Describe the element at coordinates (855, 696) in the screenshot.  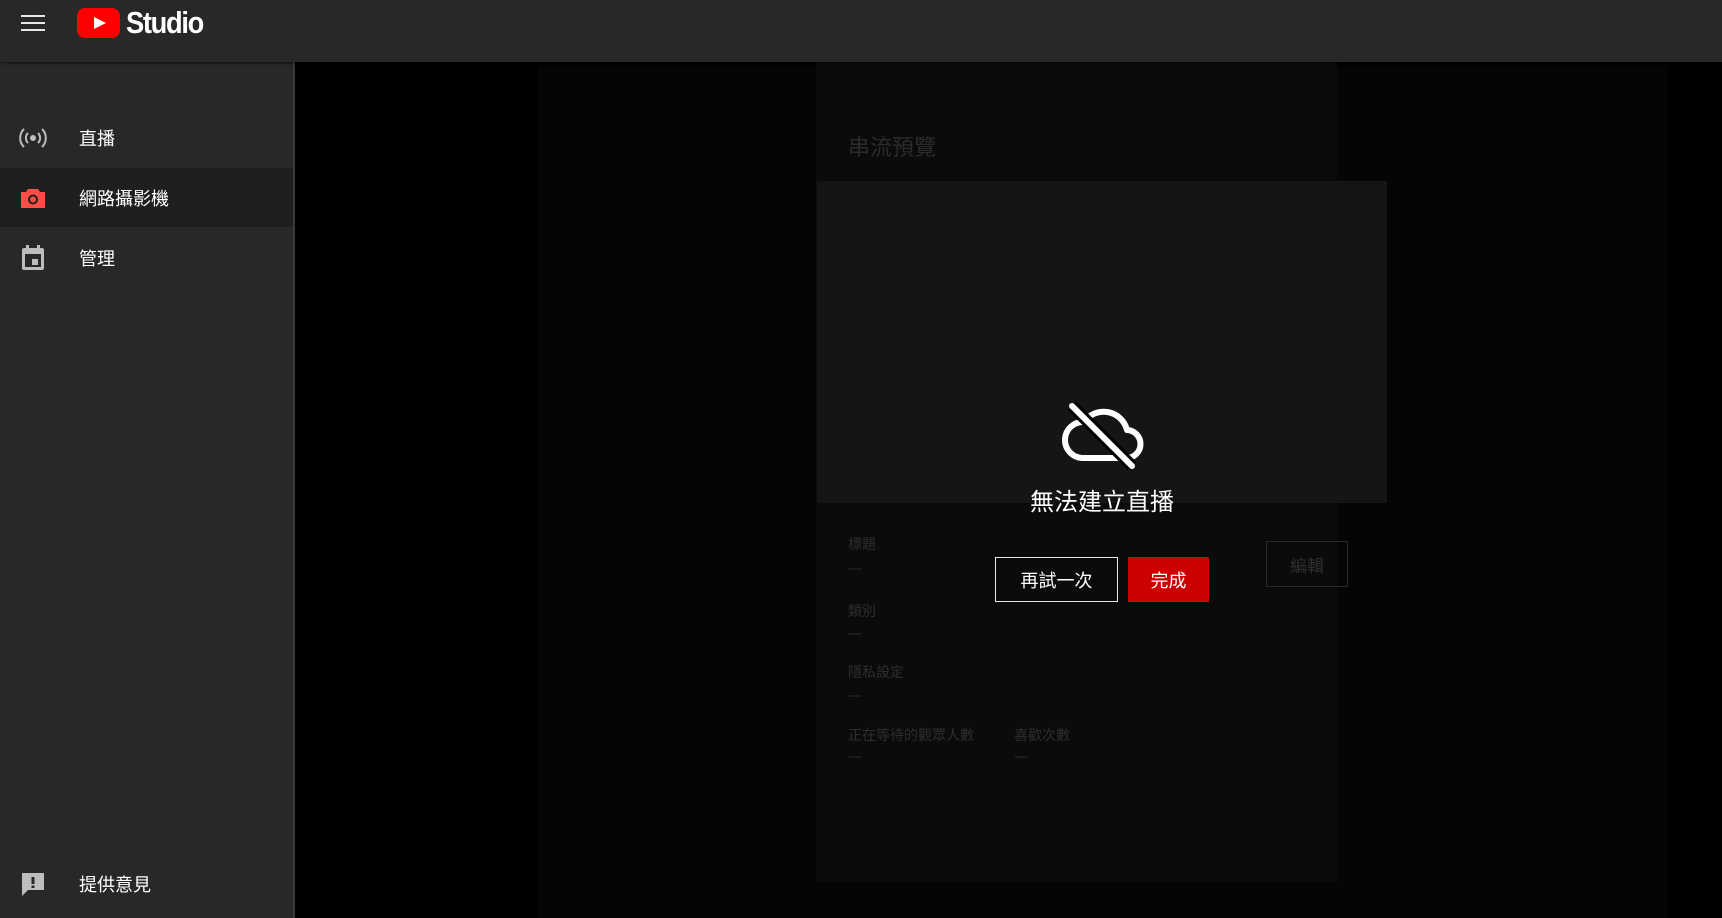
I see `privacy-value: —` at that location.